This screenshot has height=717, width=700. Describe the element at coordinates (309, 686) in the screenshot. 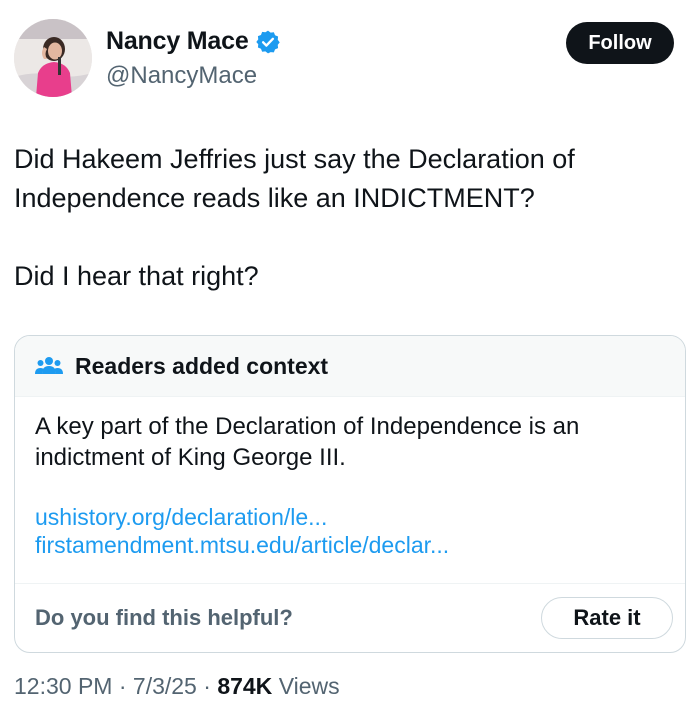

I see `views-label: Views` at that location.